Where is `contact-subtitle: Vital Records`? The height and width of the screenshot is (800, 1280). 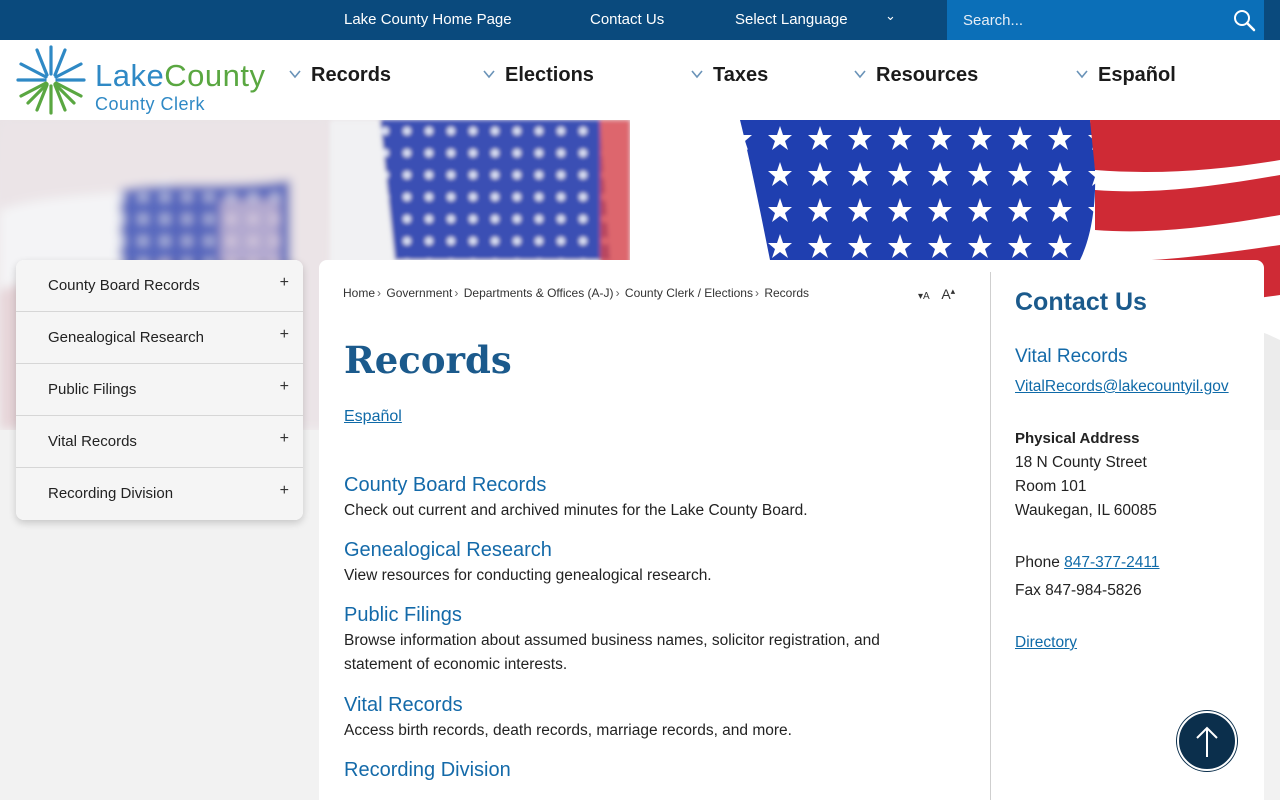
contact-subtitle: Vital Records is located at coordinates (1071, 356).